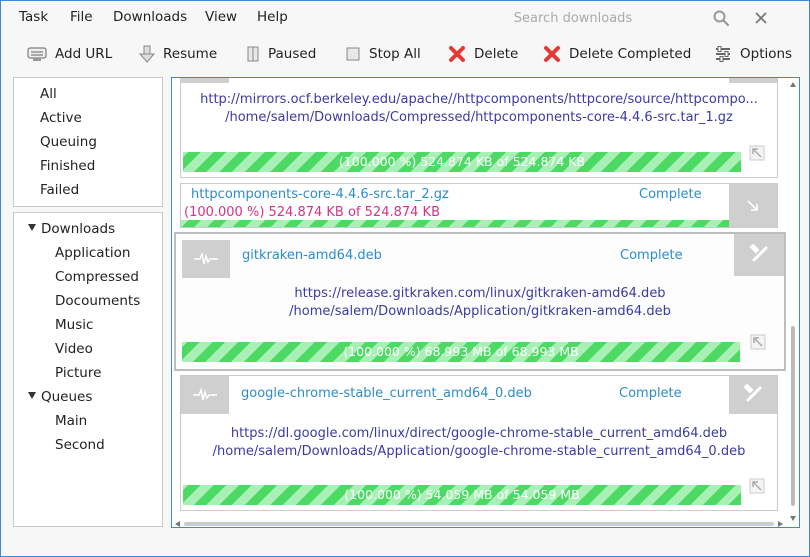 The height and width of the screenshot is (557, 810). What do you see at coordinates (221, 17) in the screenshot?
I see `menu-view: View` at bounding box center [221, 17].